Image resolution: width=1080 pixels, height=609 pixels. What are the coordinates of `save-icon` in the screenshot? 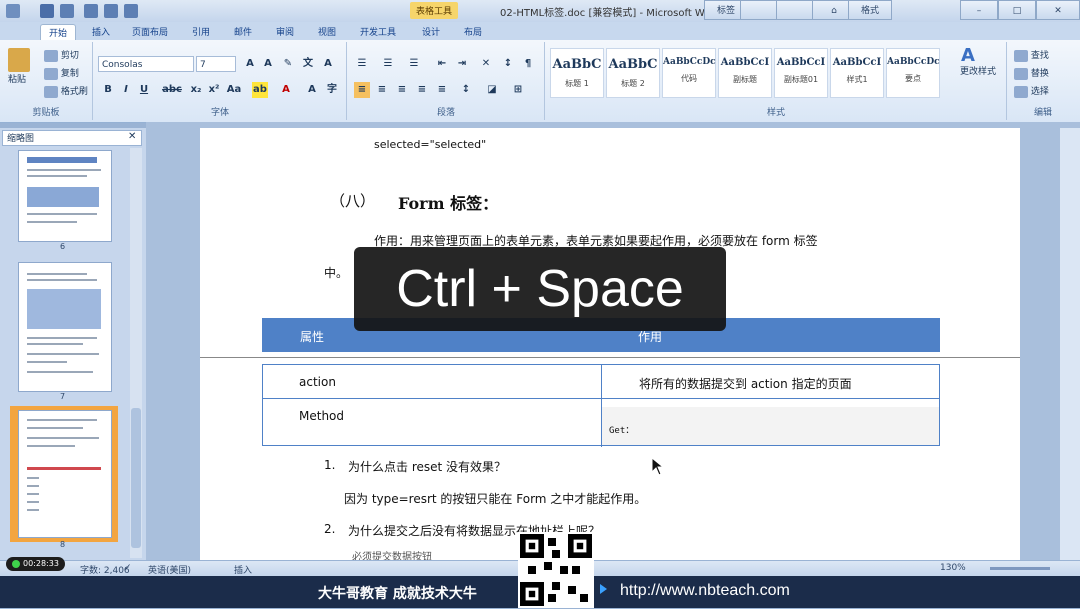 It's located at (47, 11).